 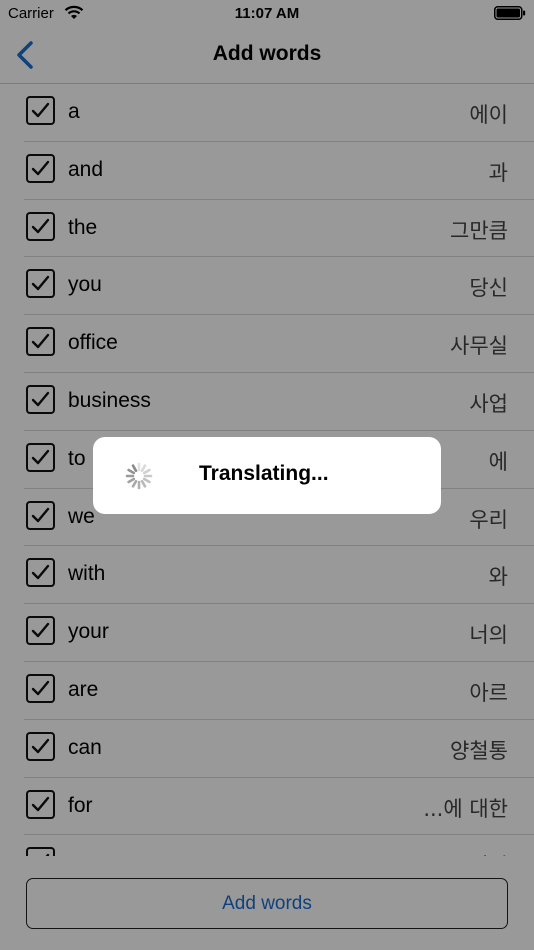 What do you see at coordinates (139, 476) in the screenshot?
I see `activity-indicator-icon` at bounding box center [139, 476].